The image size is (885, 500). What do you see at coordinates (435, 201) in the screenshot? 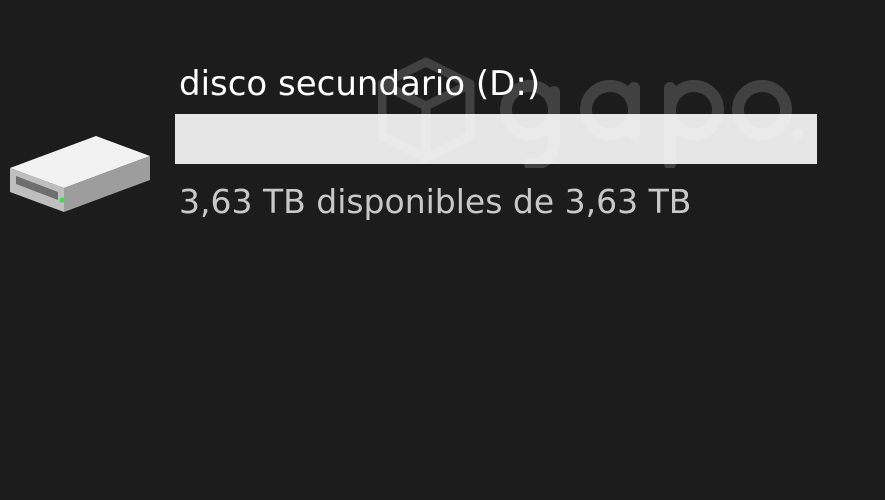
I see `drive-free-space: 3,63 TB disponibles de 3,63 TB` at bounding box center [435, 201].